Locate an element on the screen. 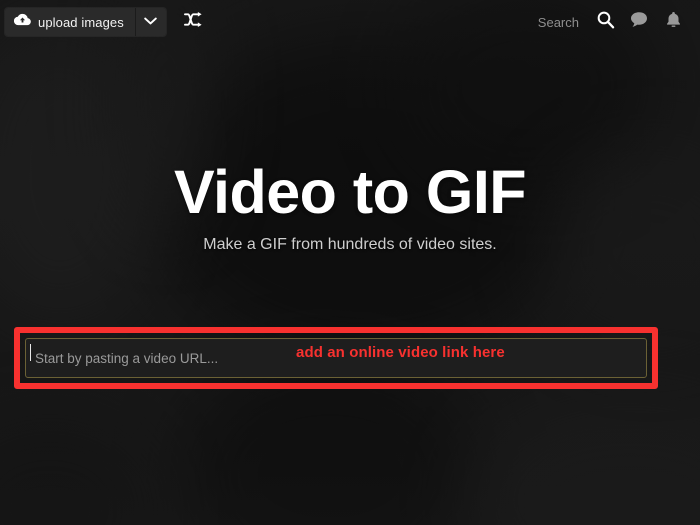 The height and width of the screenshot is (525, 700). chat-bubble-icon is located at coordinates (639, 22).